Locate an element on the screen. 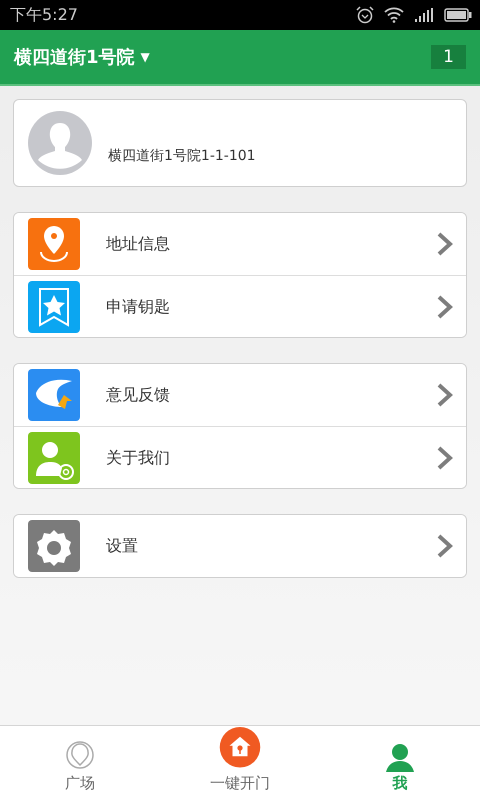  wifi-icon is located at coordinates (394, 15).